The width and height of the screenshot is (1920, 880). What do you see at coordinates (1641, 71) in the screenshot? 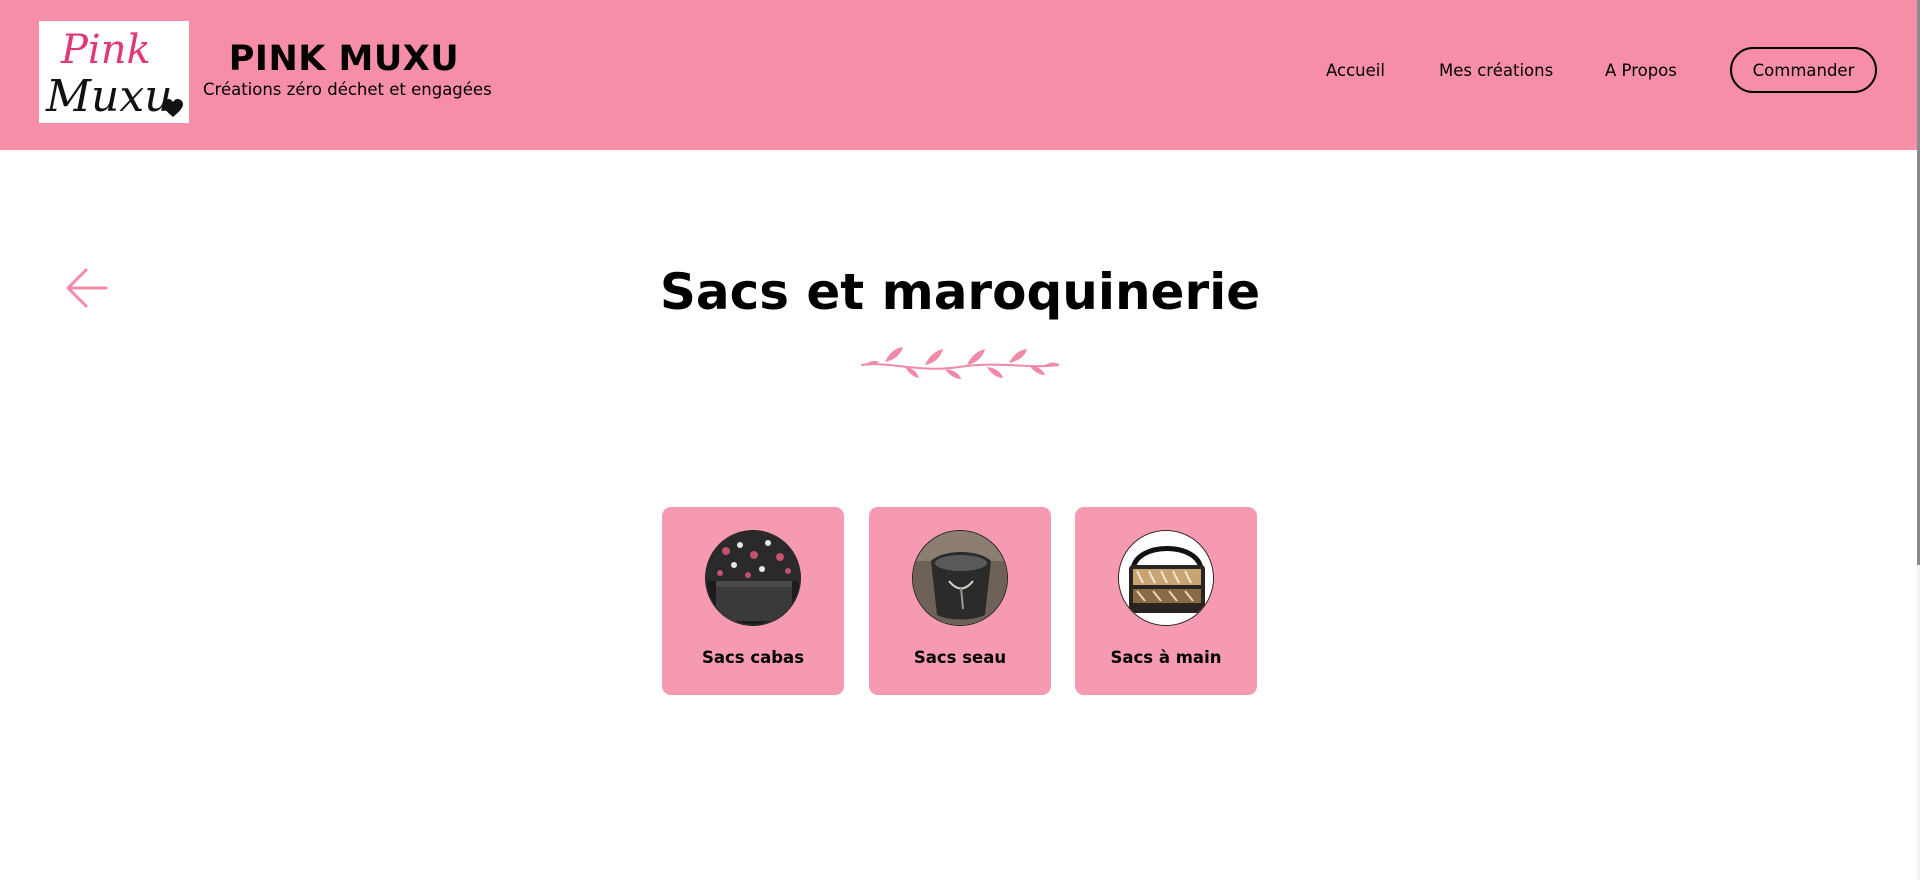
I see `nav-link-a-propos: A Propos` at bounding box center [1641, 71].